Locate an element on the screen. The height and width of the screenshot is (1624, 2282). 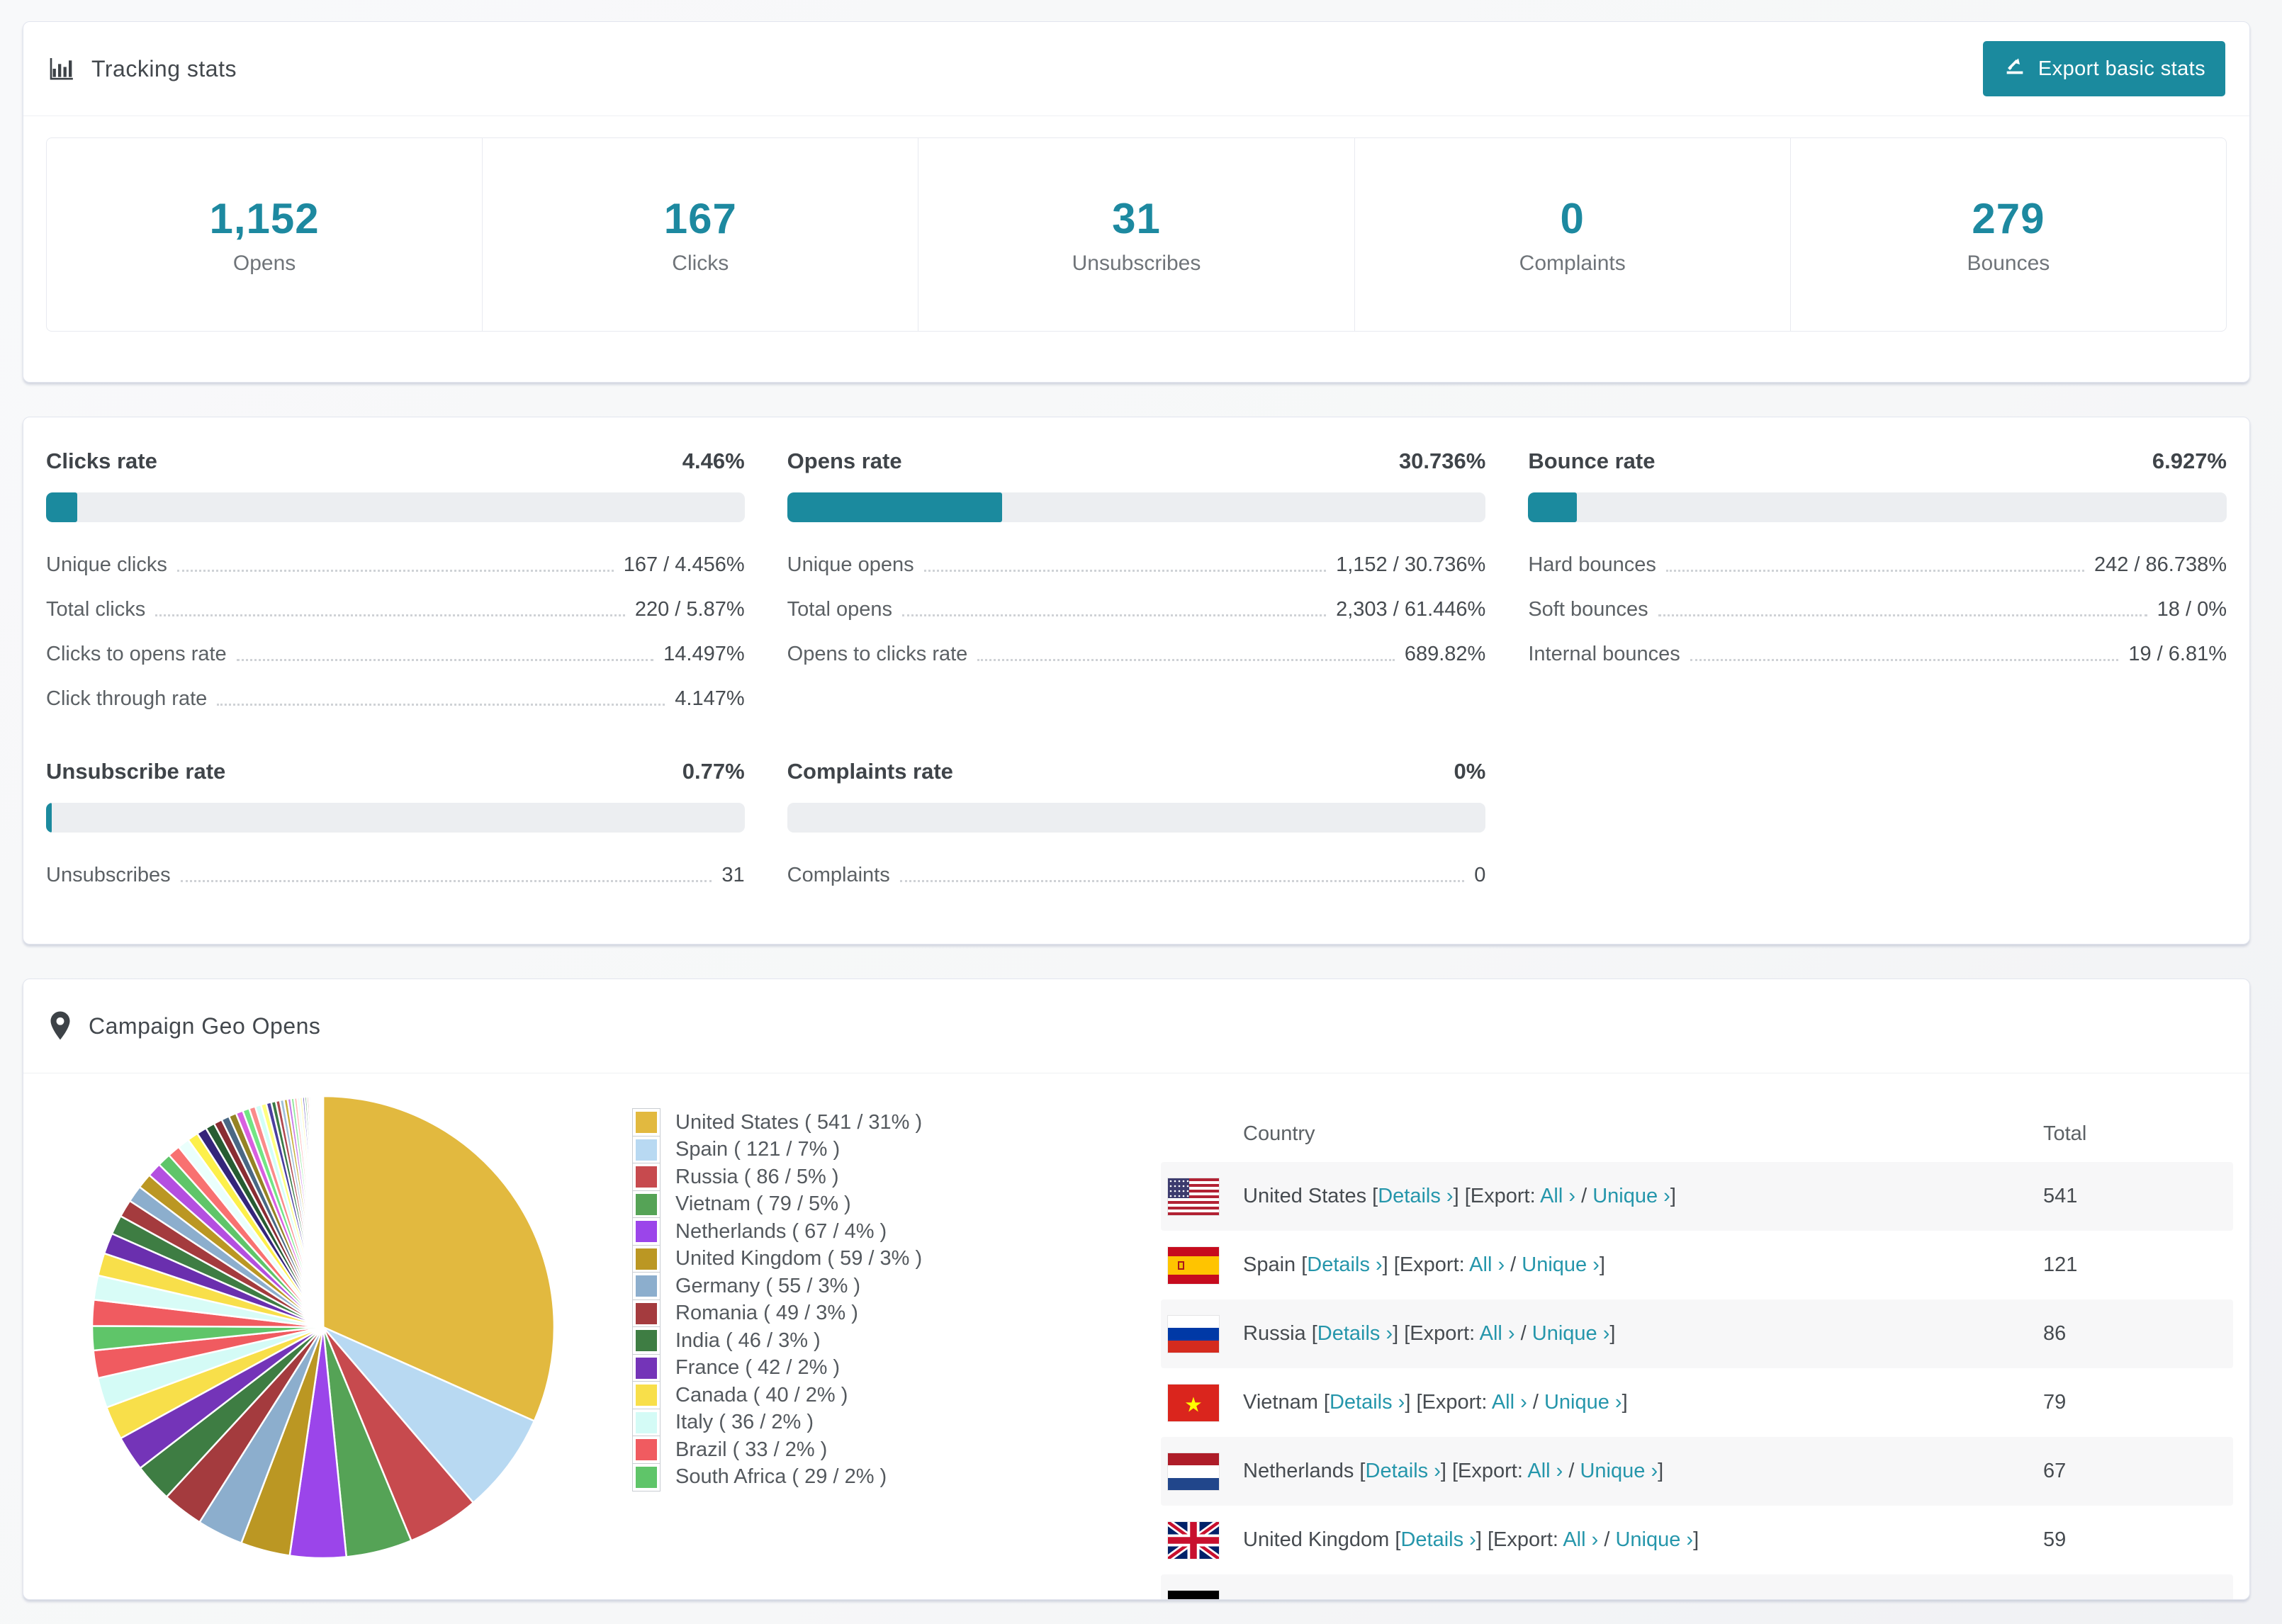
rate-head: Clicks rate 4.46% is located at coordinates (395, 461).